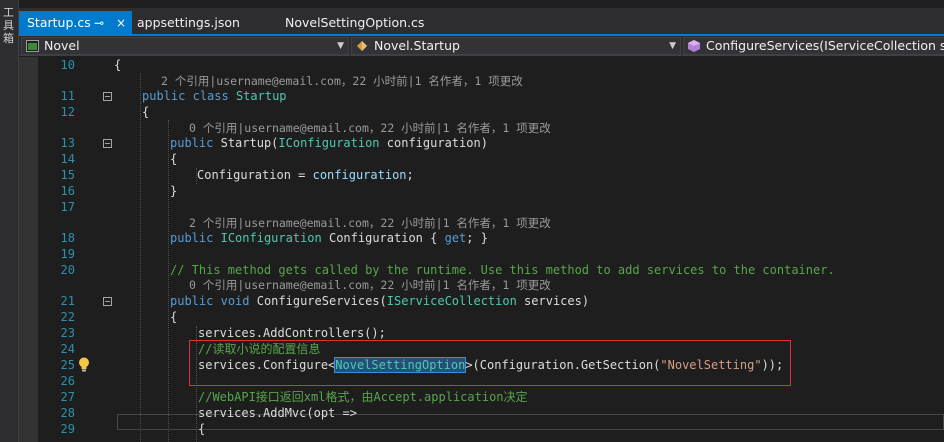  What do you see at coordinates (67, 397) in the screenshot?
I see `line-number: 27` at bounding box center [67, 397].